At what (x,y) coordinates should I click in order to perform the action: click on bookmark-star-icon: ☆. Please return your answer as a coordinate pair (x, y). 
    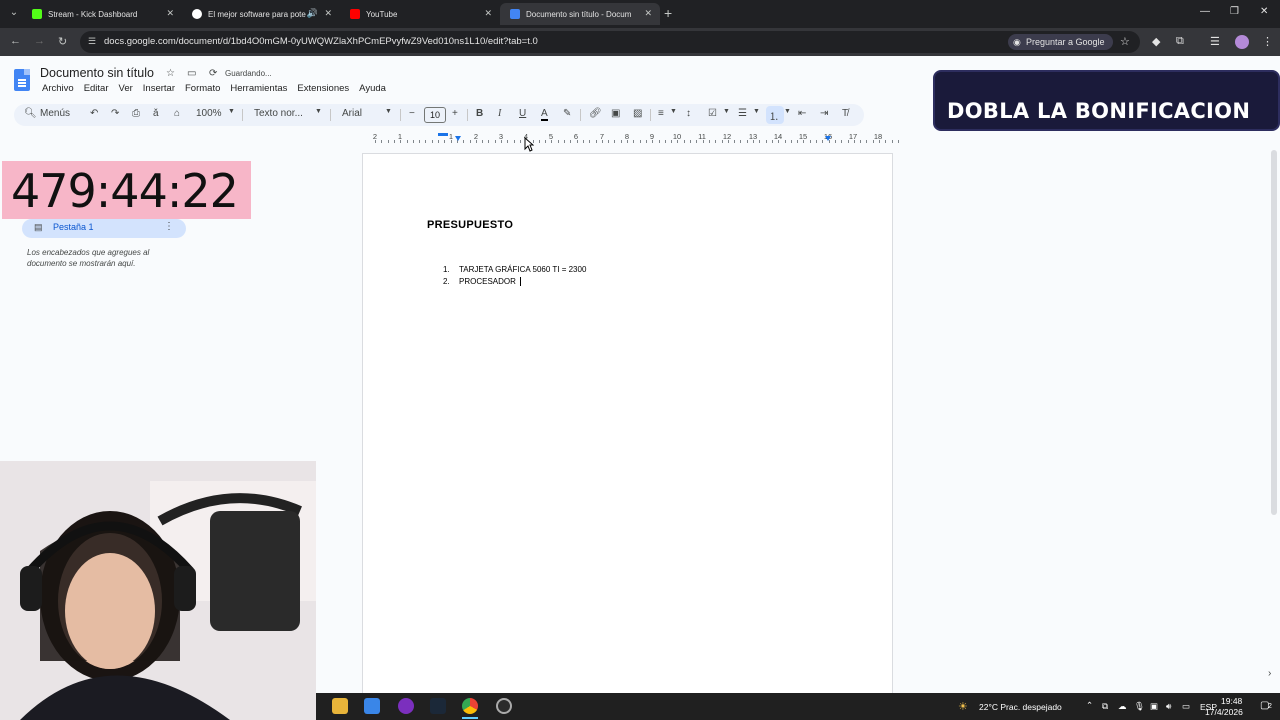
    Looking at the image, I should click on (1125, 41).